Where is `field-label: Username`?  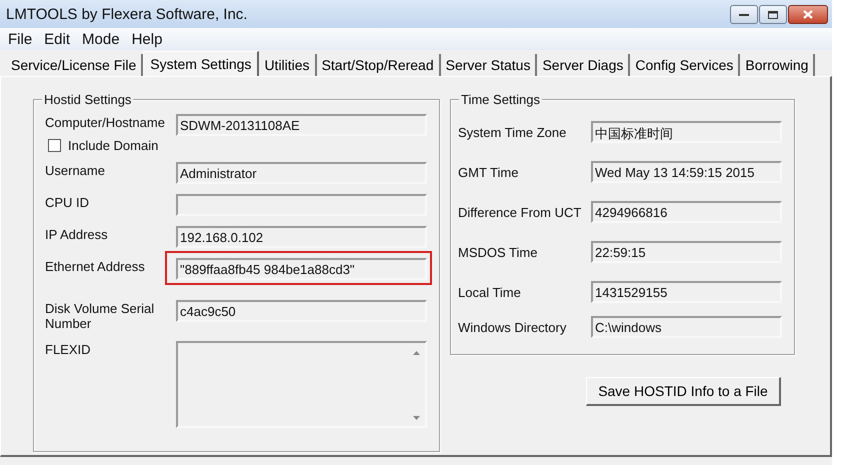 field-label: Username is located at coordinates (75, 170).